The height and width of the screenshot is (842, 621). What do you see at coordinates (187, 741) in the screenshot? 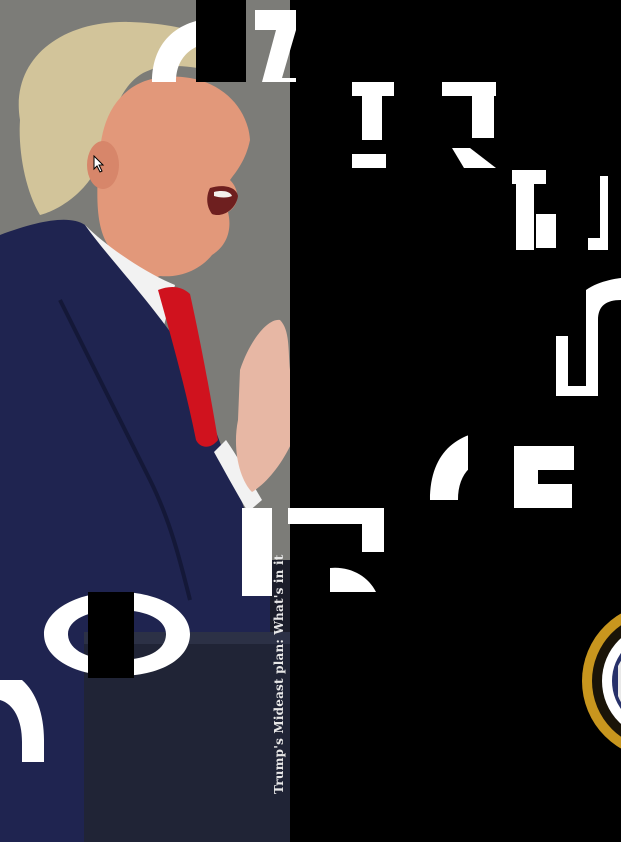
I see `podium` at bounding box center [187, 741].